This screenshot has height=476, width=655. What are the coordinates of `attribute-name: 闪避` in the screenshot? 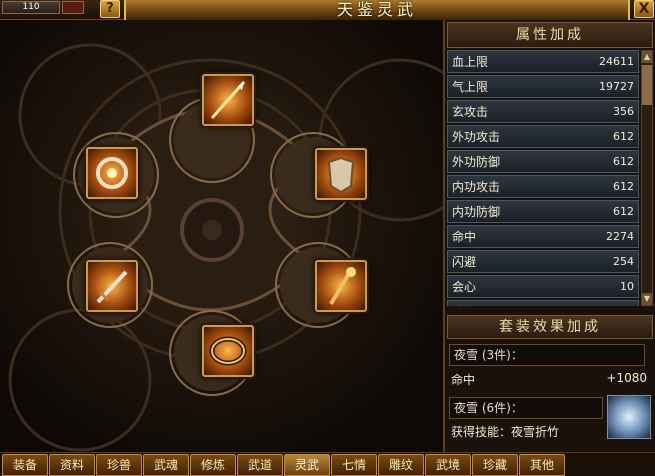 It's located at (464, 262).